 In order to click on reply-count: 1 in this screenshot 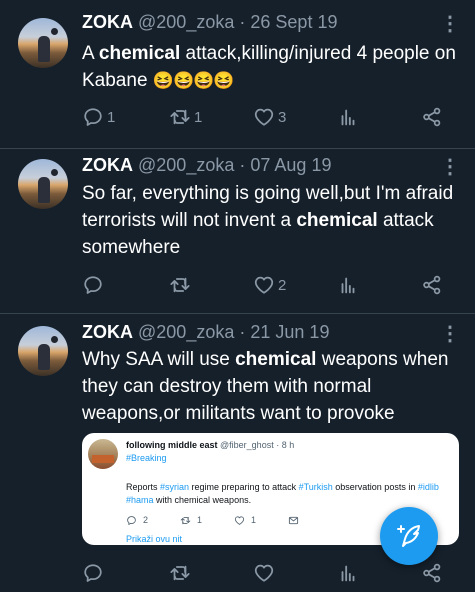, I will do `click(111, 117)`.